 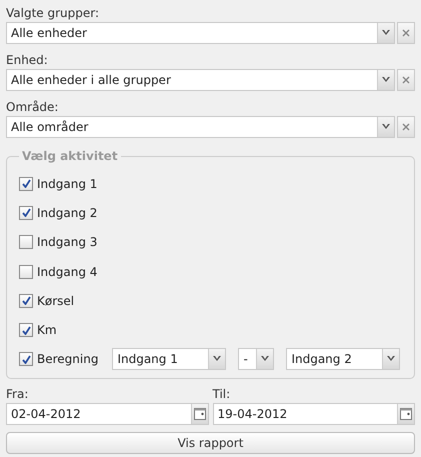 What do you see at coordinates (18, 395) in the screenshot?
I see `field-label: Fra:` at bounding box center [18, 395].